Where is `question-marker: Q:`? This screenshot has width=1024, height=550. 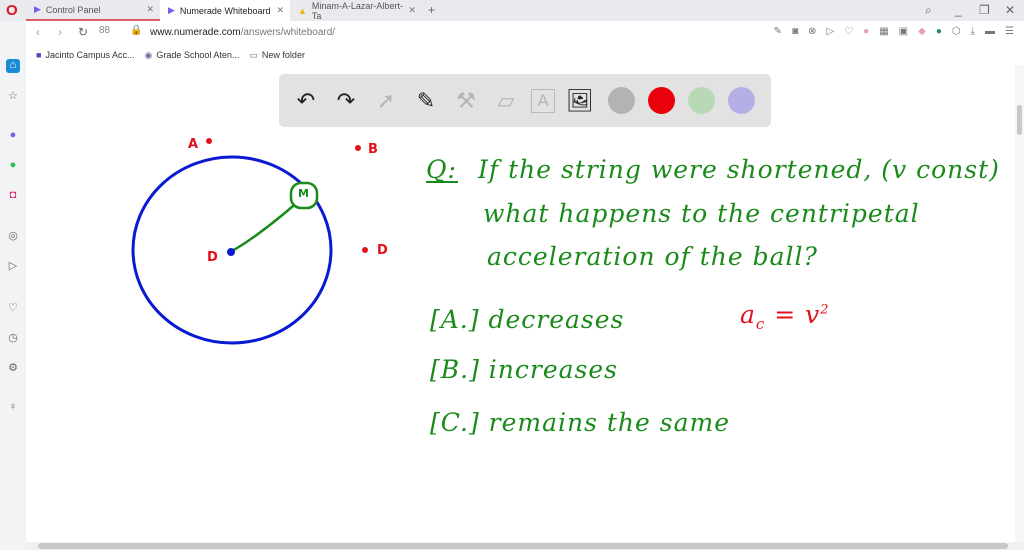
question-marker: Q: is located at coordinates (441, 169).